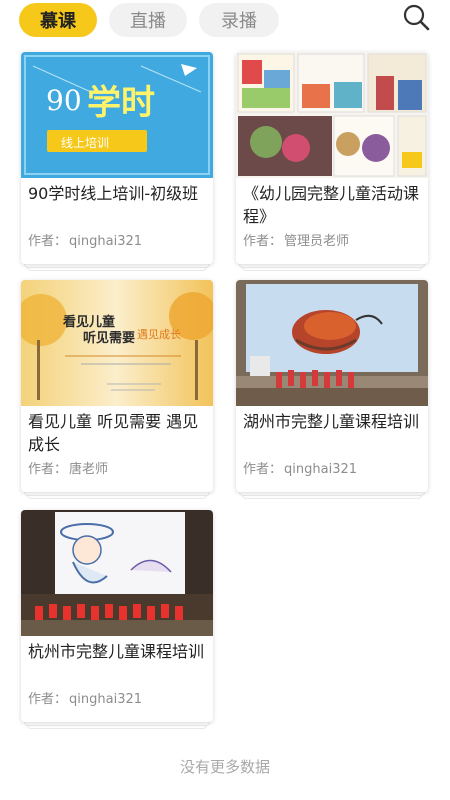  What do you see at coordinates (331, 205) in the screenshot?
I see `course-title: 《幼儿园完整儿童活动课程》` at bounding box center [331, 205].